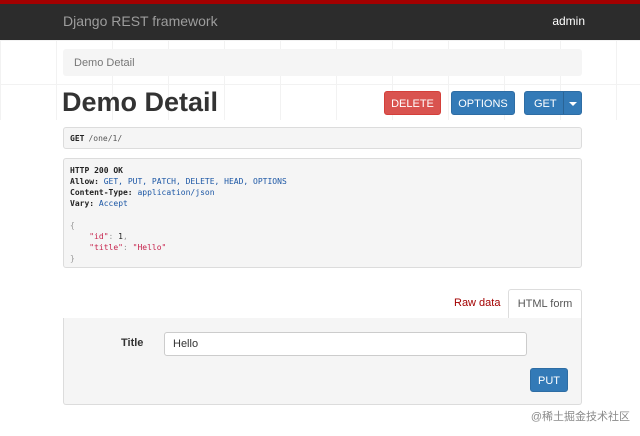 This screenshot has height=436, width=640. Describe the element at coordinates (477, 303) in the screenshot. I see `tab-raw-data: Raw data` at that location.